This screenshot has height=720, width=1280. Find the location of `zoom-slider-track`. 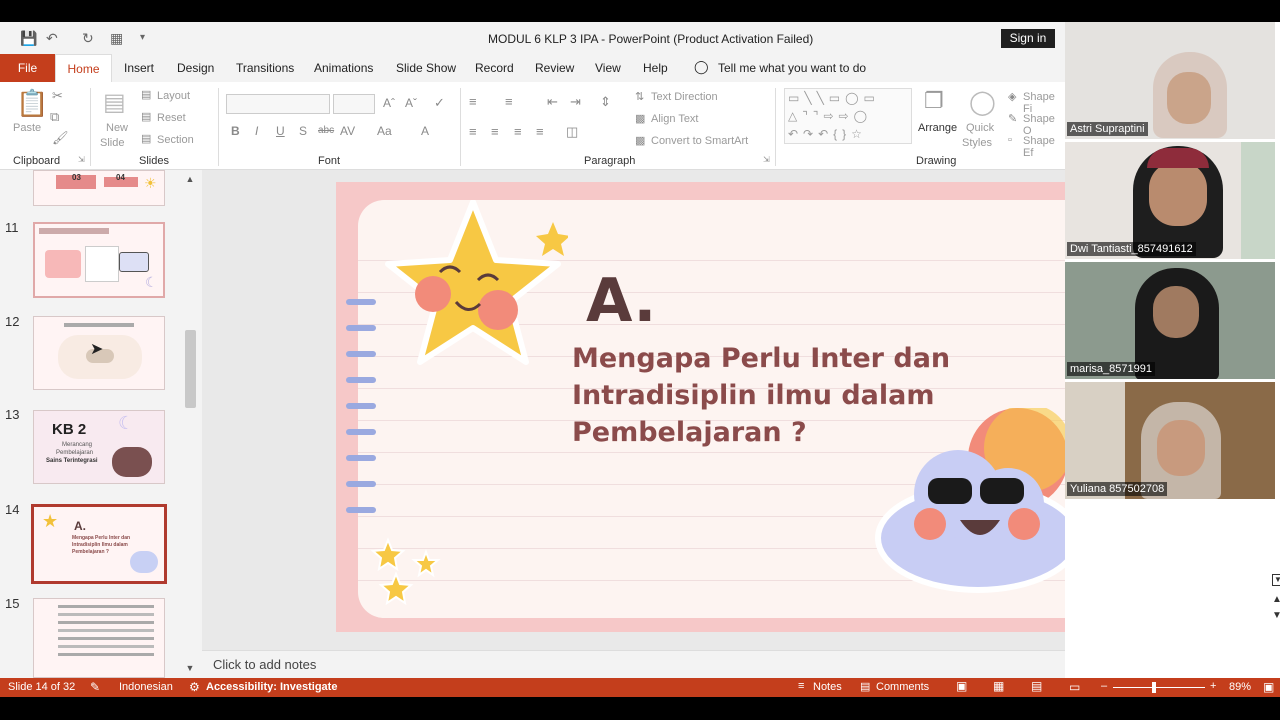

zoom-slider-track is located at coordinates (1159, 687).